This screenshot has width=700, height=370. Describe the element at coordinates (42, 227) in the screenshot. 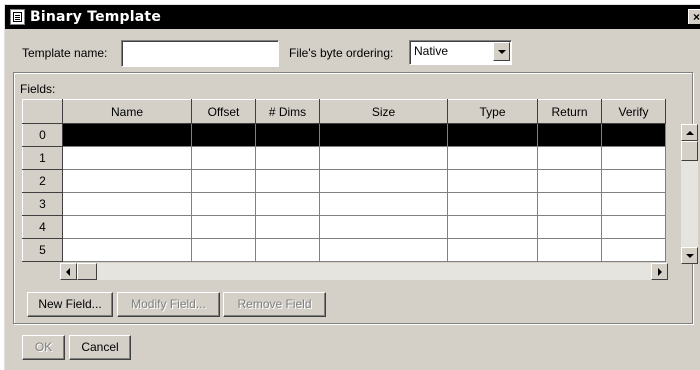

I see `row-header: 4` at that location.